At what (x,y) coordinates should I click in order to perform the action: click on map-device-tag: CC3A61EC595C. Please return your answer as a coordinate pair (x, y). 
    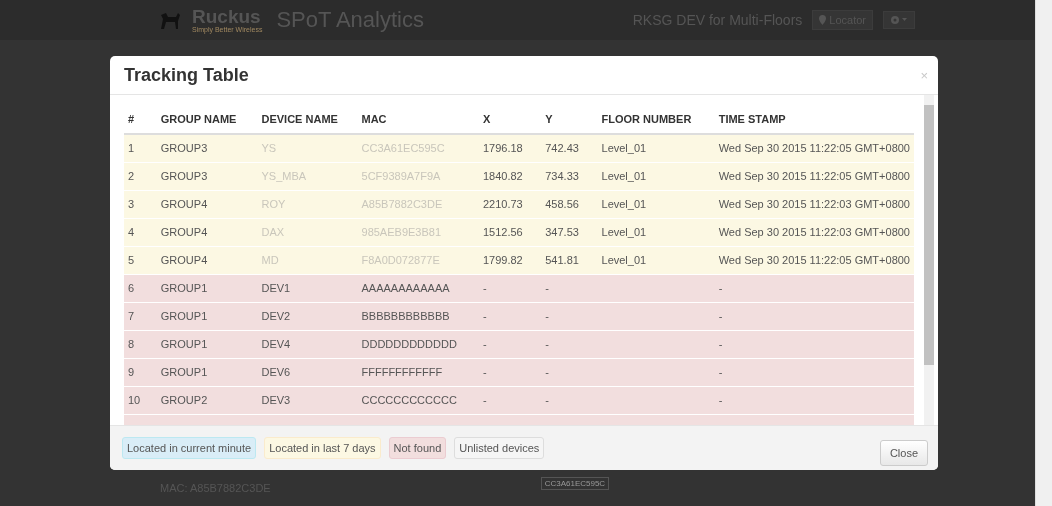
    Looking at the image, I should click on (575, 483).